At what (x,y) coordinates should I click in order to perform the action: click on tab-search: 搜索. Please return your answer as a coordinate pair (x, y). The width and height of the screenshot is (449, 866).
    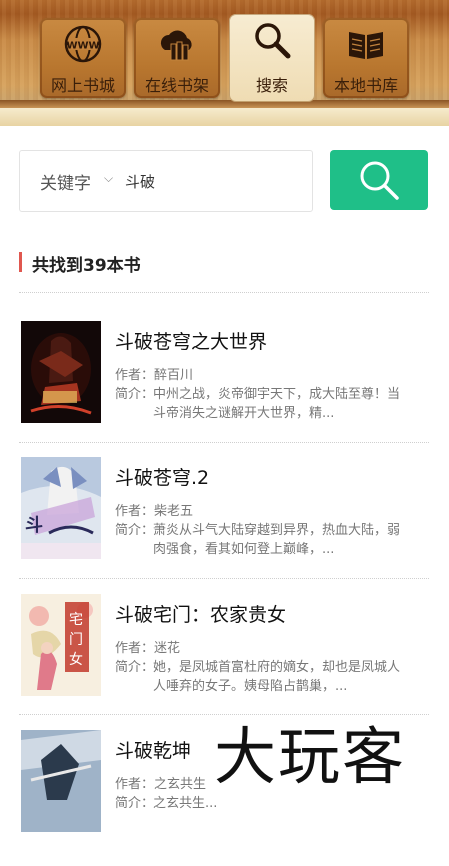
    Looking at the image, I should click on (272, 58).